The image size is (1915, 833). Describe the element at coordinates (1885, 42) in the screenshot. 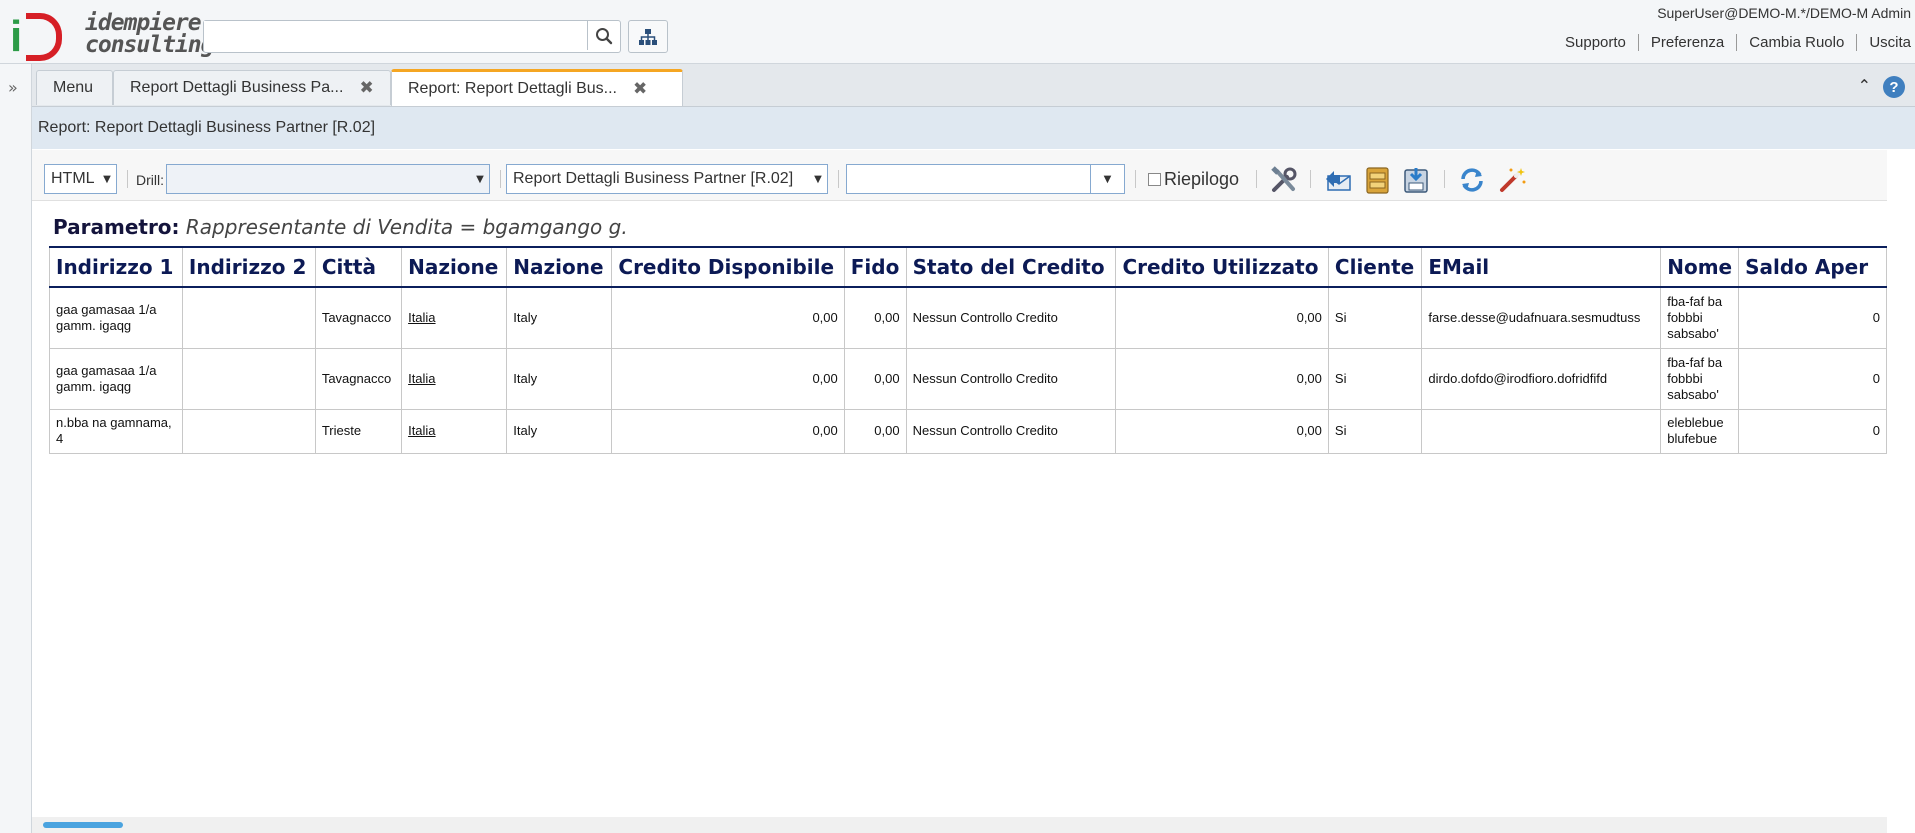

I see `link-logout: Uscita` at that location.